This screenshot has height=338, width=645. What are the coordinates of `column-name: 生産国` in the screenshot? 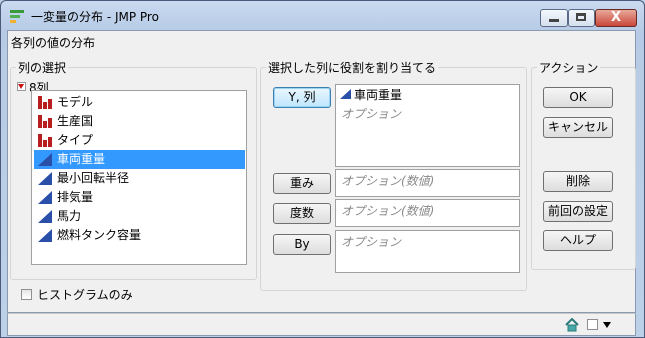 It's located at (75, 121).